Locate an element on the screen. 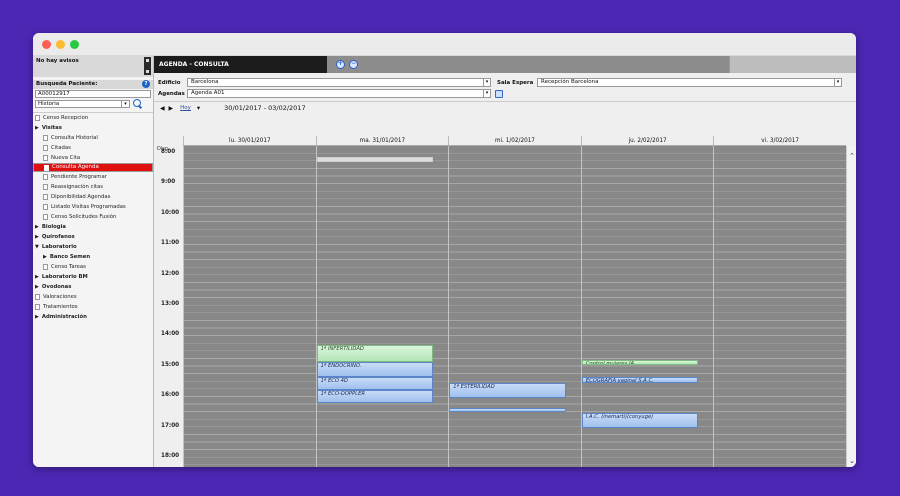 Image resolution: width=900 pixels, height=496 pixels. minimize-window-button is located at coordinates (60, 44).